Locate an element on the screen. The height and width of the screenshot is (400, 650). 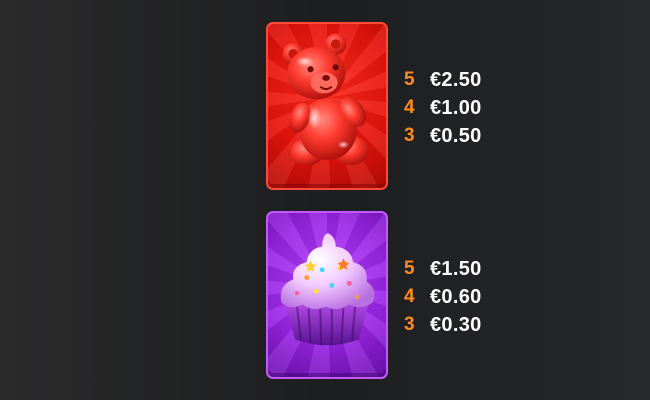
gummy-bear-paytable: 5 €2.50 4 €1.00 3 €0.50 is located at coordinates (459, 108).